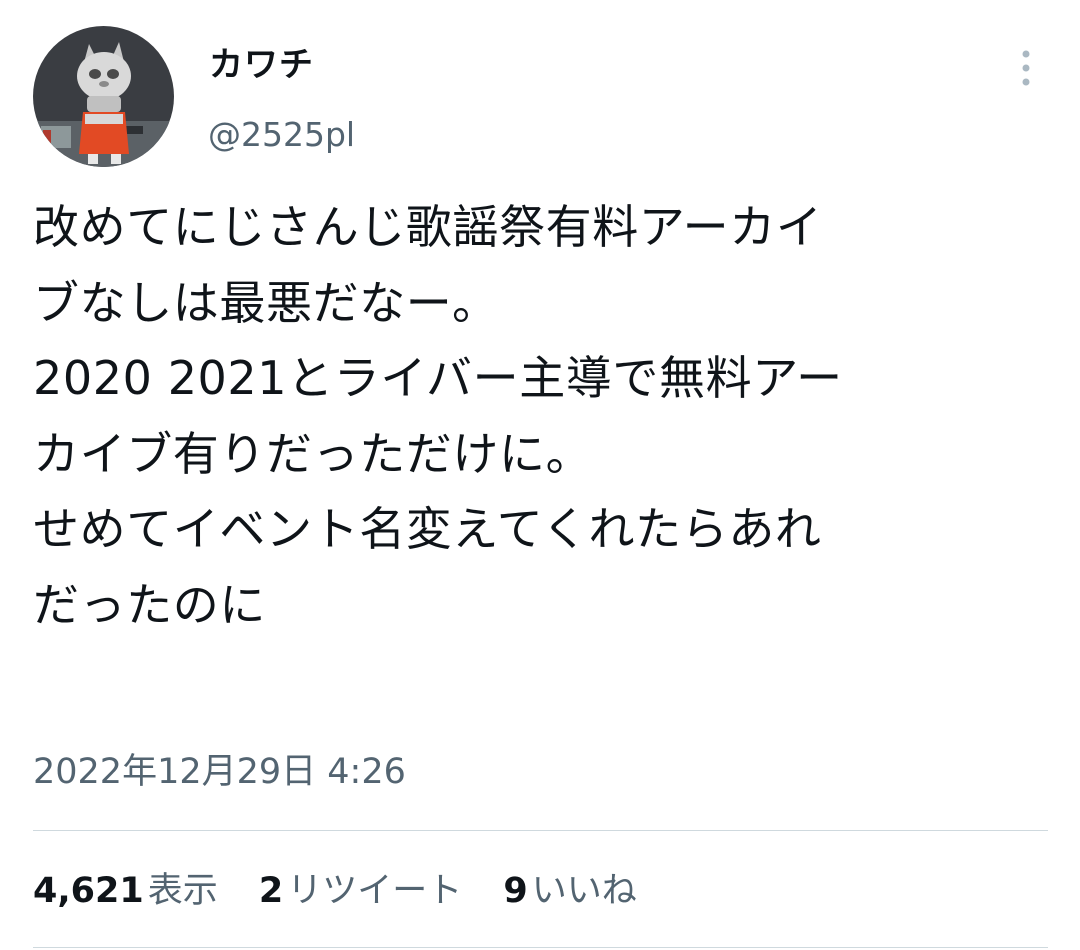  I want to click on views-count: 4,621, so click(88, 891).